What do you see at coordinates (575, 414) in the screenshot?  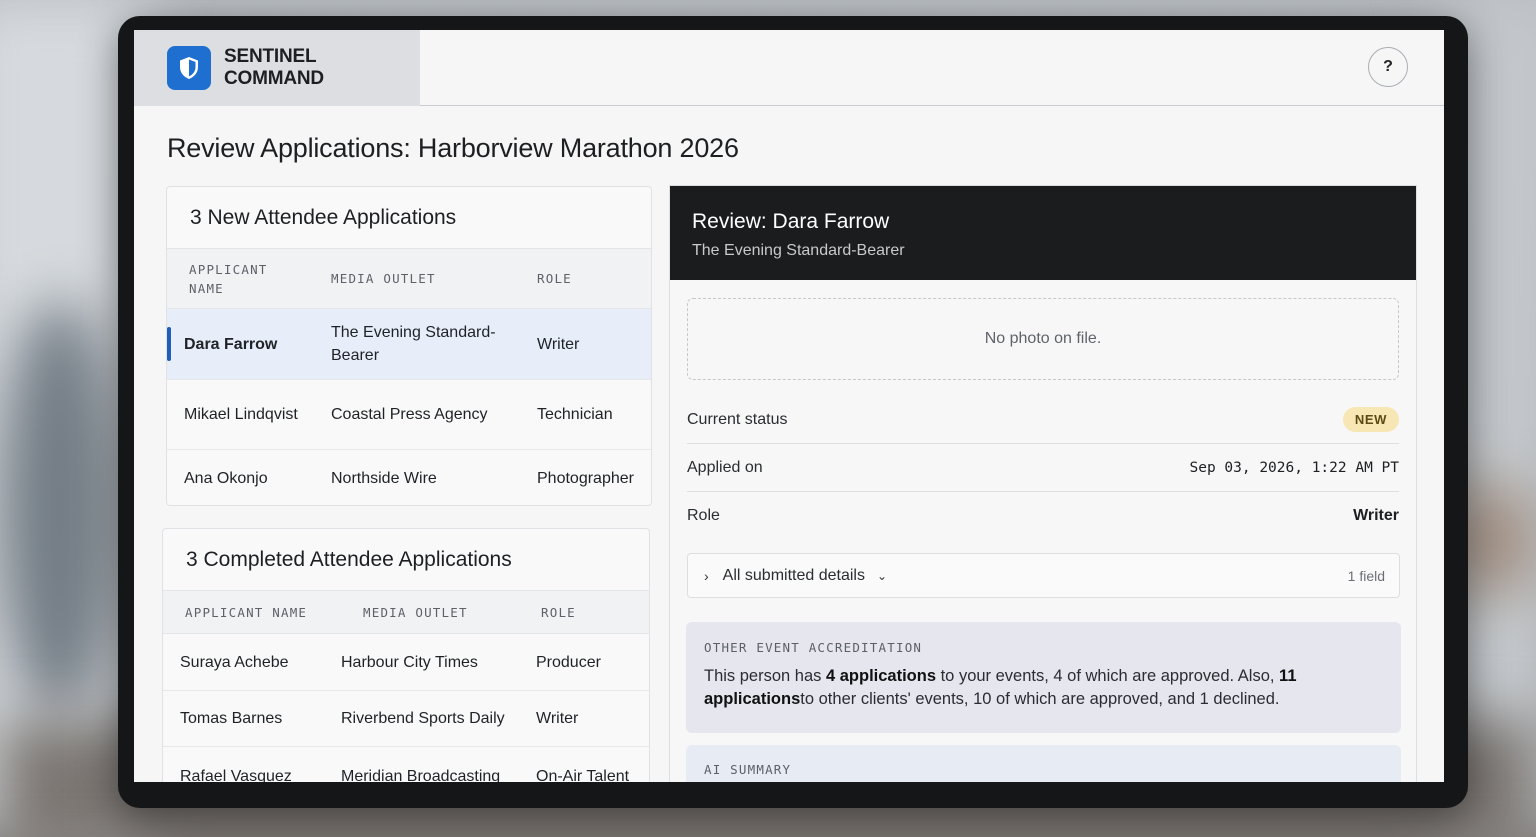 I see `role: Technician` at bounding box center [575, 414].